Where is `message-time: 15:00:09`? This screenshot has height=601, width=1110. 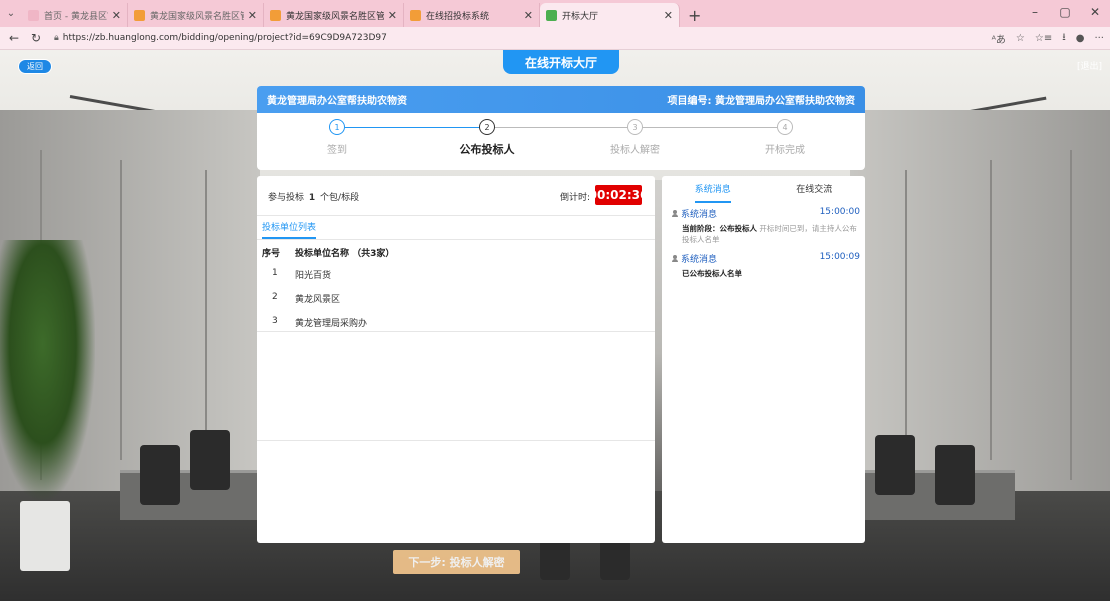 message-time: 15:00:09 is located at coordinates (839, 257).